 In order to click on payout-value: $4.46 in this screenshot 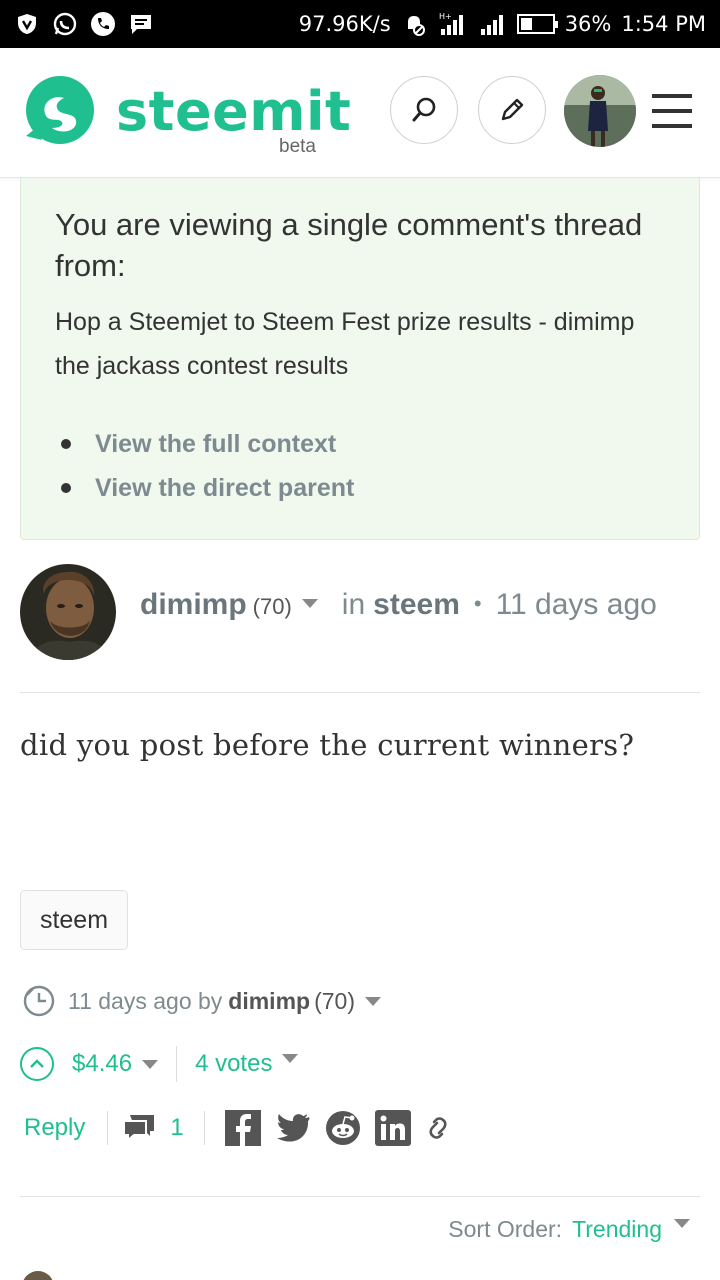, I will do `click(102, 1064)`.